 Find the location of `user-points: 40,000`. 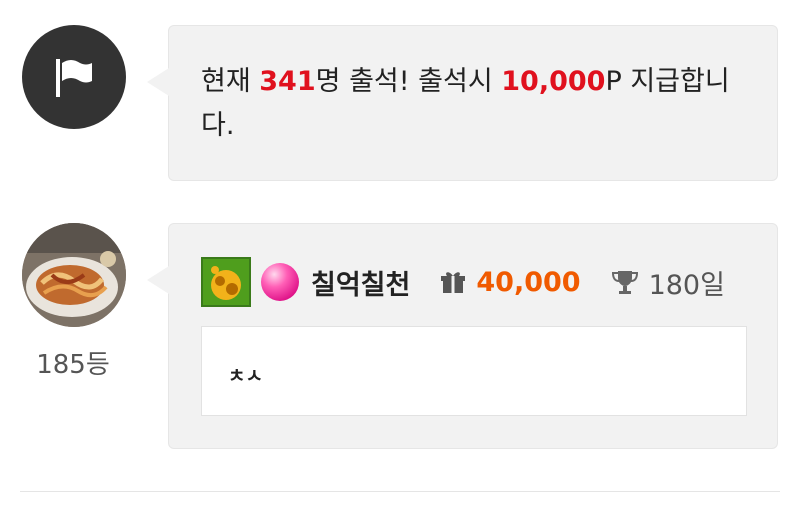

user-points: 40,000 is located at coordinates (528, 282).